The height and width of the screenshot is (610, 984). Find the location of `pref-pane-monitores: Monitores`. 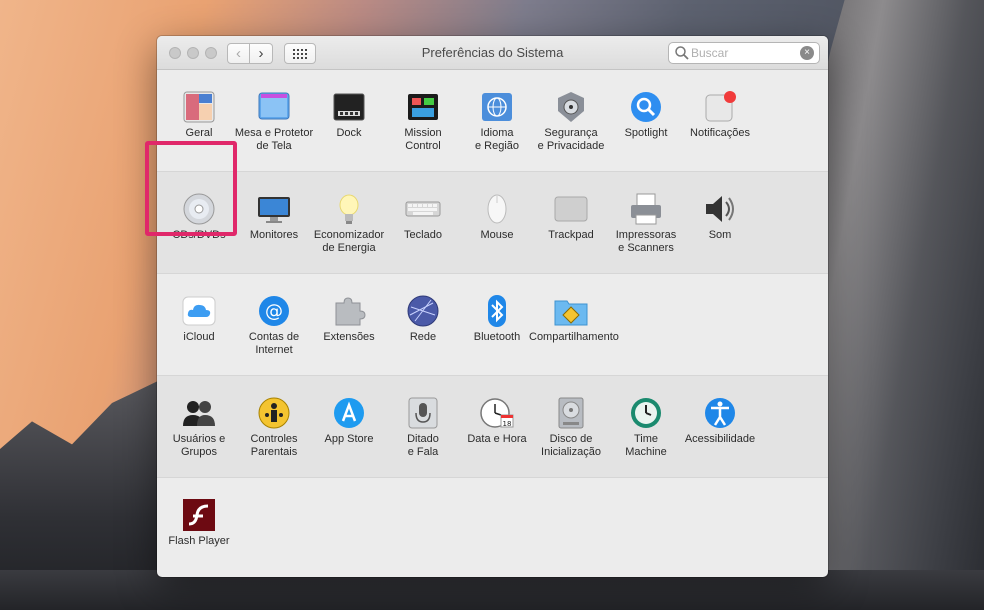

pref-pane-monitores: Monitores is located at coordinates (274, 216).